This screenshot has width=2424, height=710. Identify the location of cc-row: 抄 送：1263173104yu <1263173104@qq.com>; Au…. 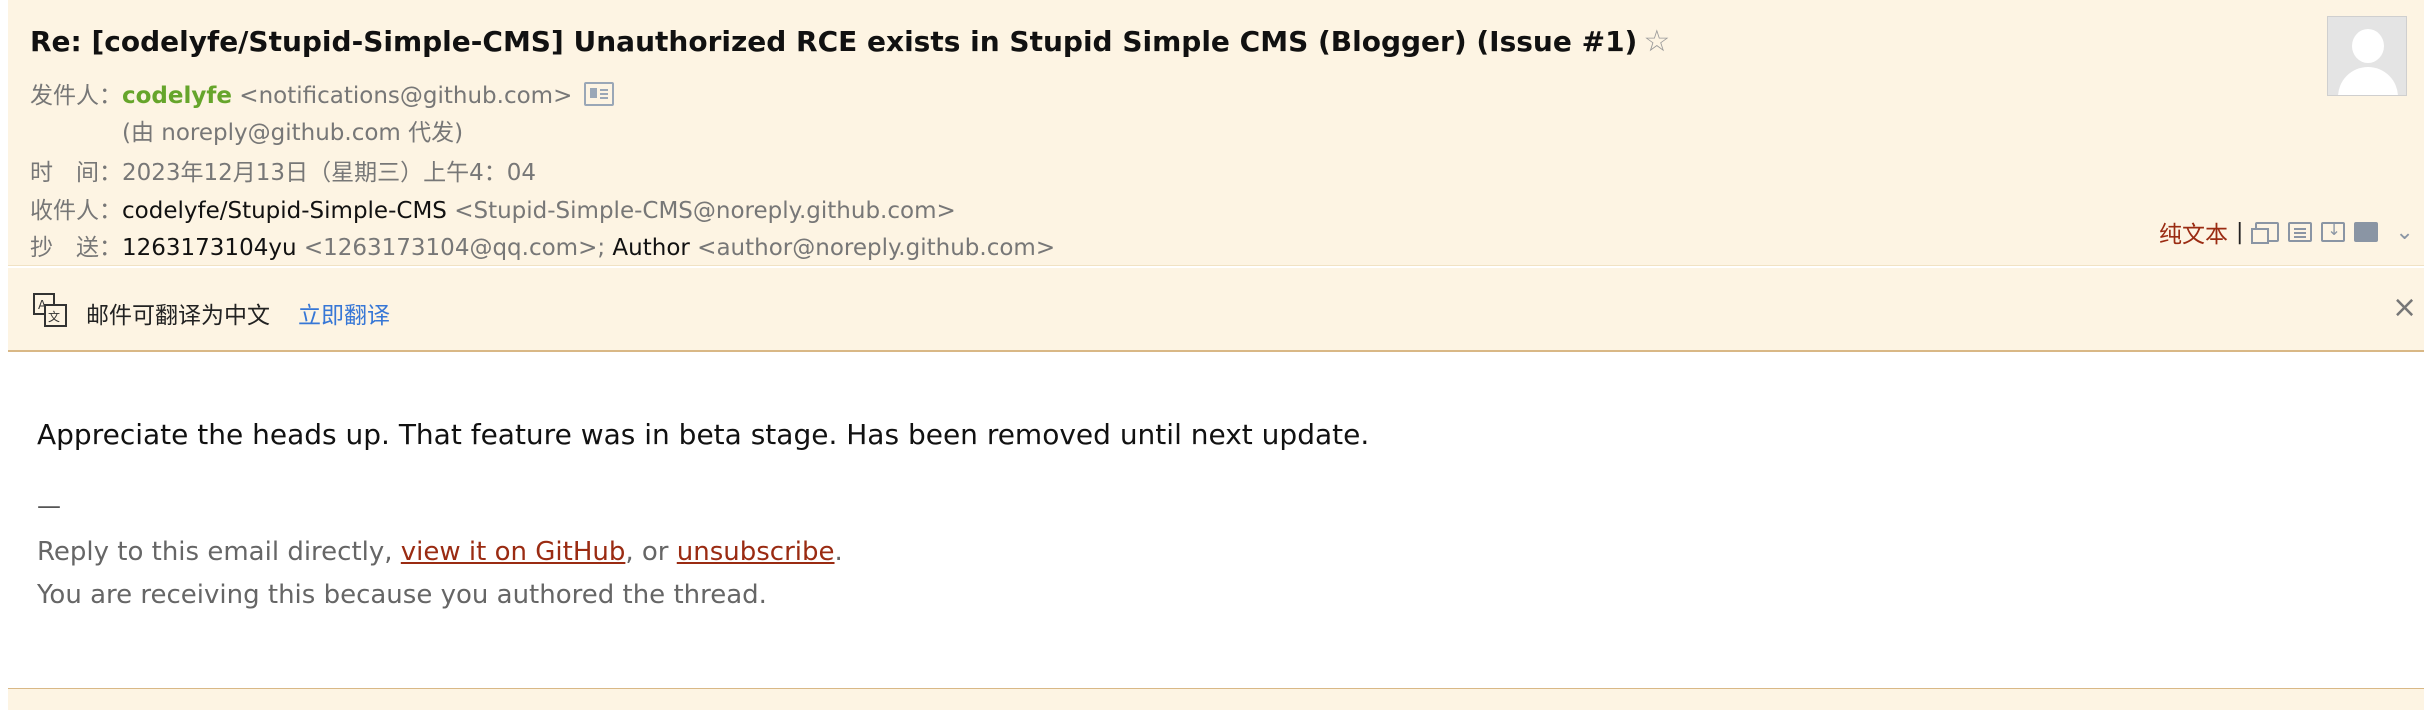
(542, 245).